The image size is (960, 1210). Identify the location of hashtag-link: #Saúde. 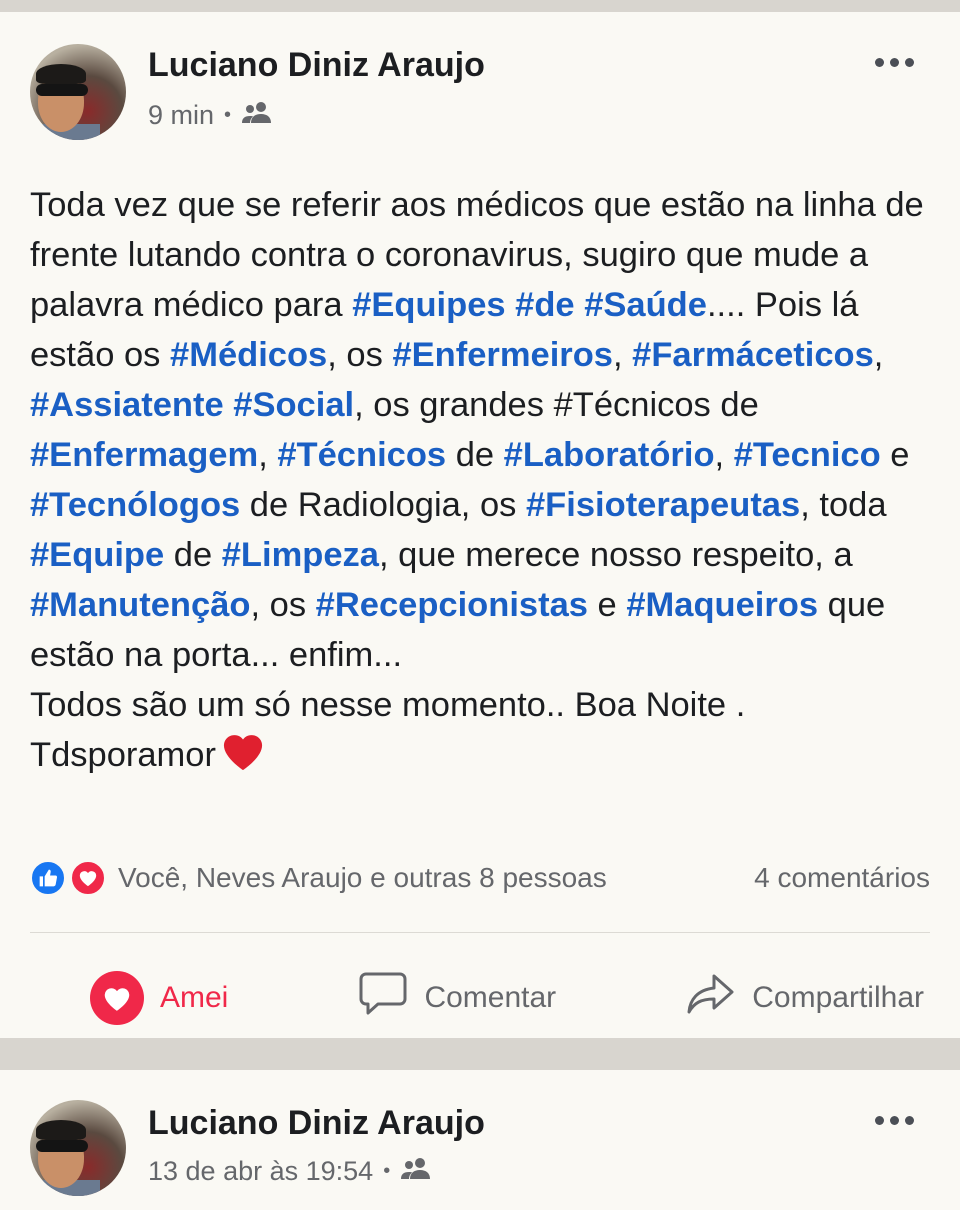
(645, 305).